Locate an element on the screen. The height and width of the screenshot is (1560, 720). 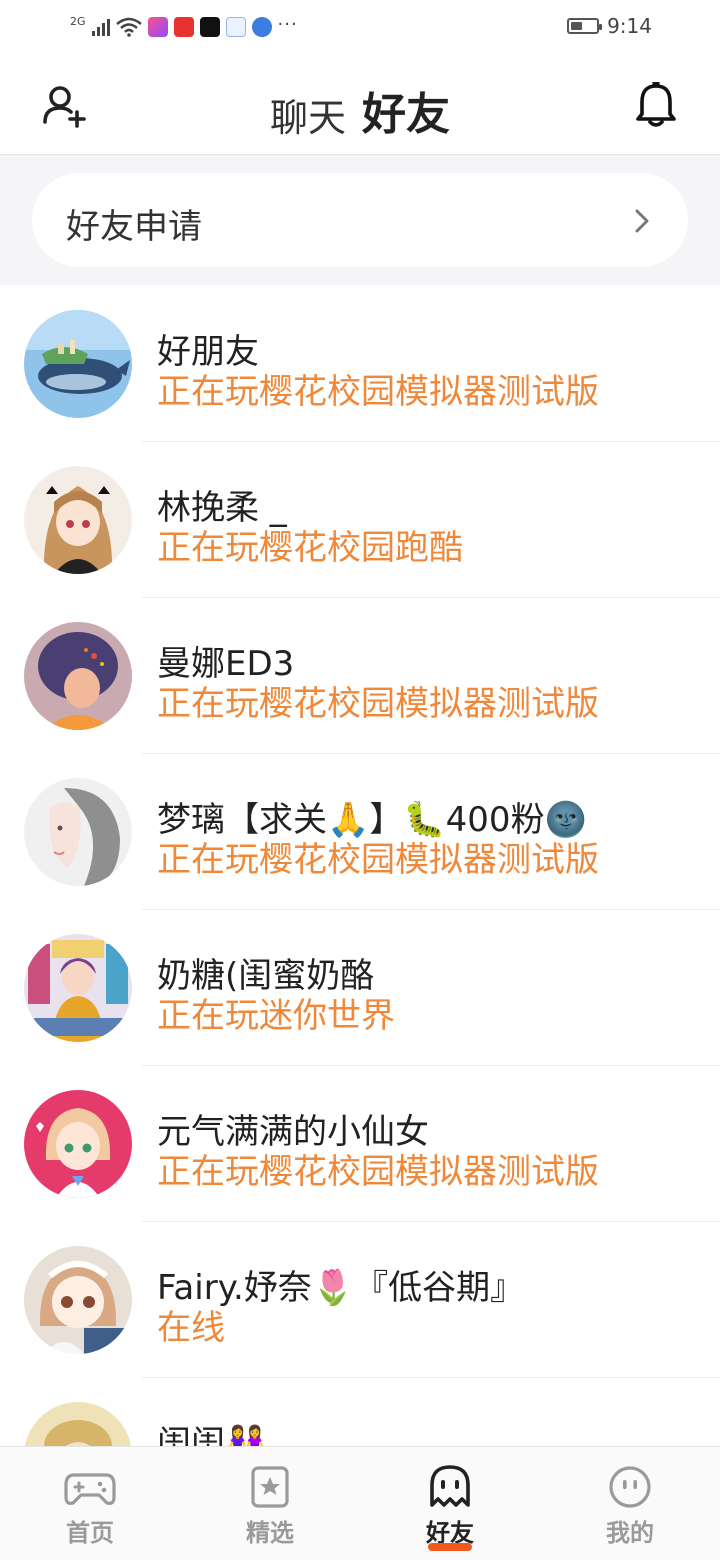
tab-friends: 好友 is located at coordinates (406, 120).